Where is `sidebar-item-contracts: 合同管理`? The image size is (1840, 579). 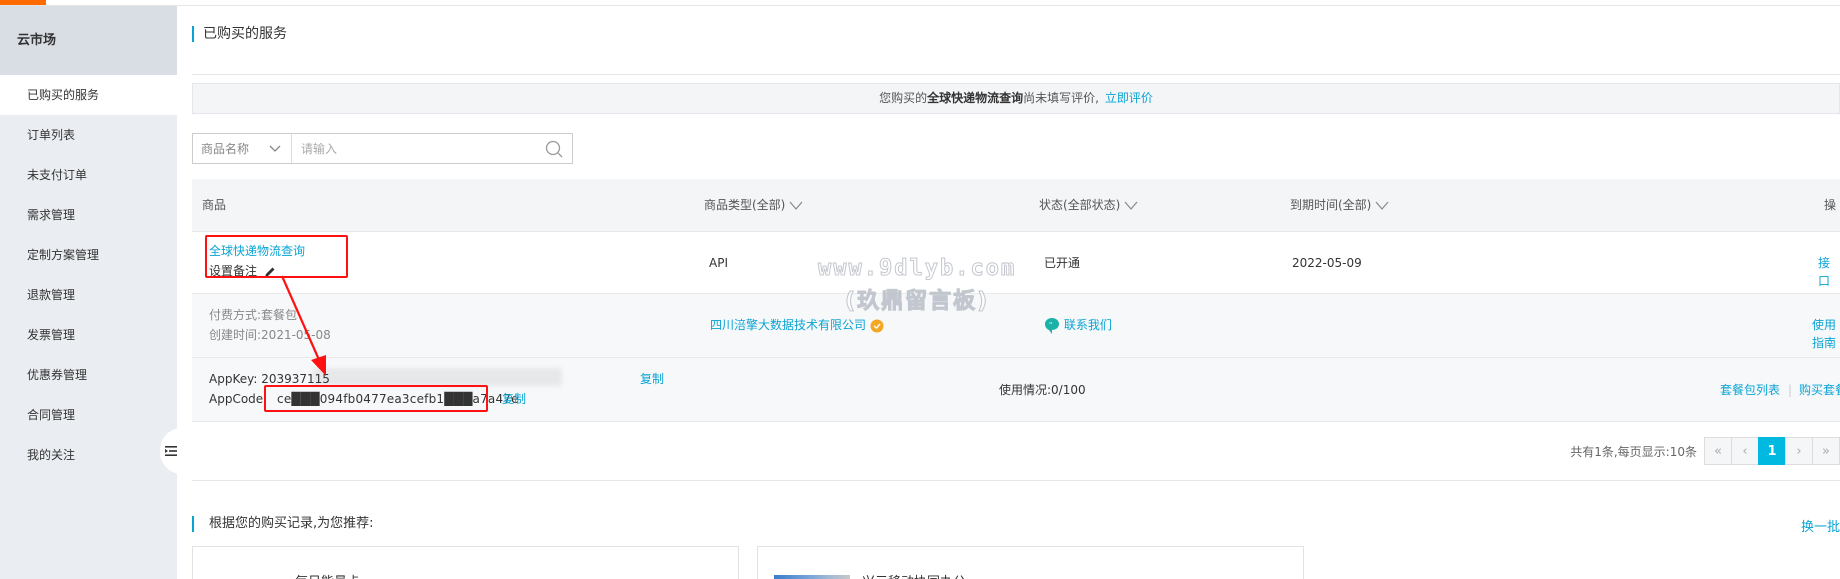
sidebar-item-contracts: 合同管理 is located at coordinates (88, 415).